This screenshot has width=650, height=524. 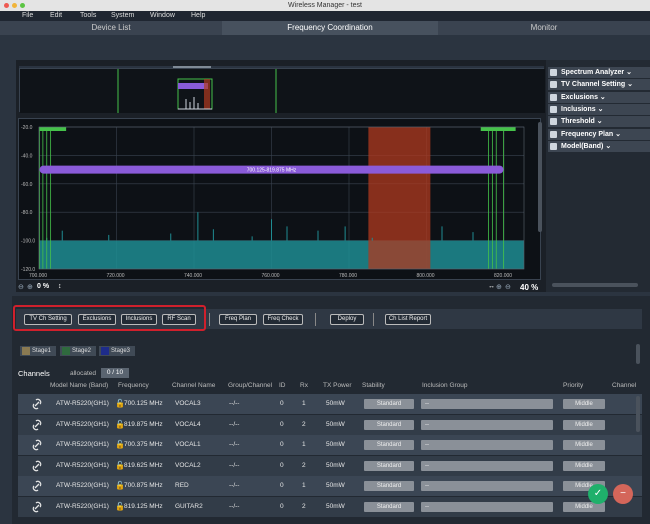 What do you see at coordinates (143, 466) in the screenshot?
I see `frequency: 819.625 MHz` at bounding box center [143, 466].